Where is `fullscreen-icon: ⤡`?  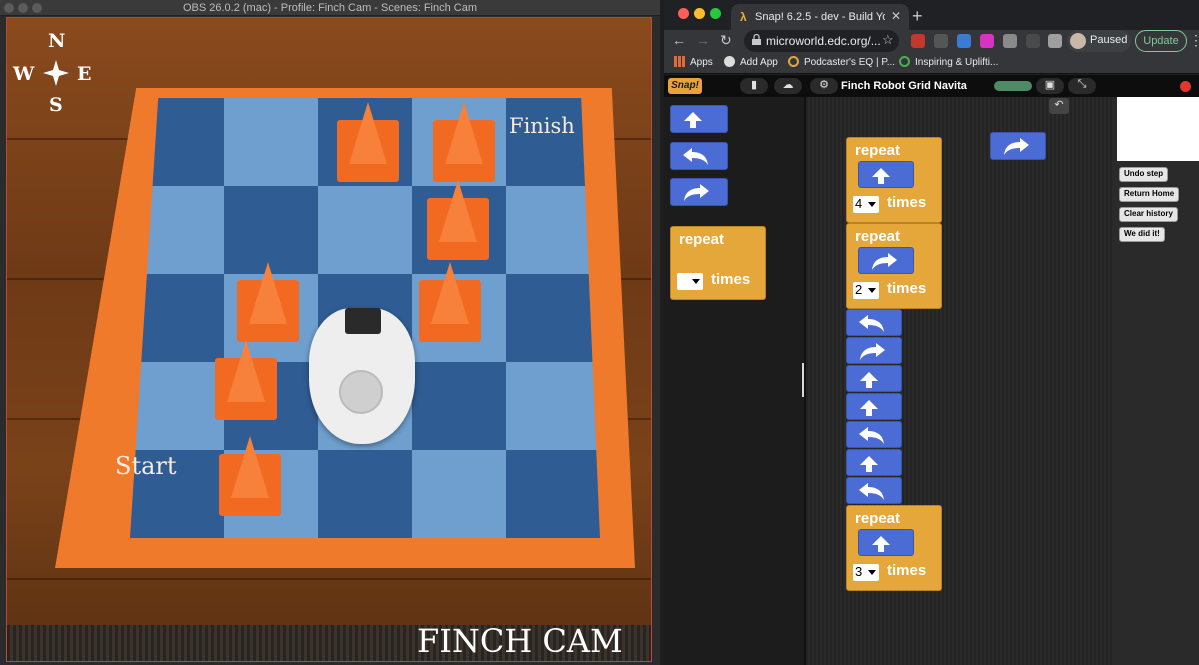 fullscreen-icon: ⤡ is located at coordinates (1082, 86).